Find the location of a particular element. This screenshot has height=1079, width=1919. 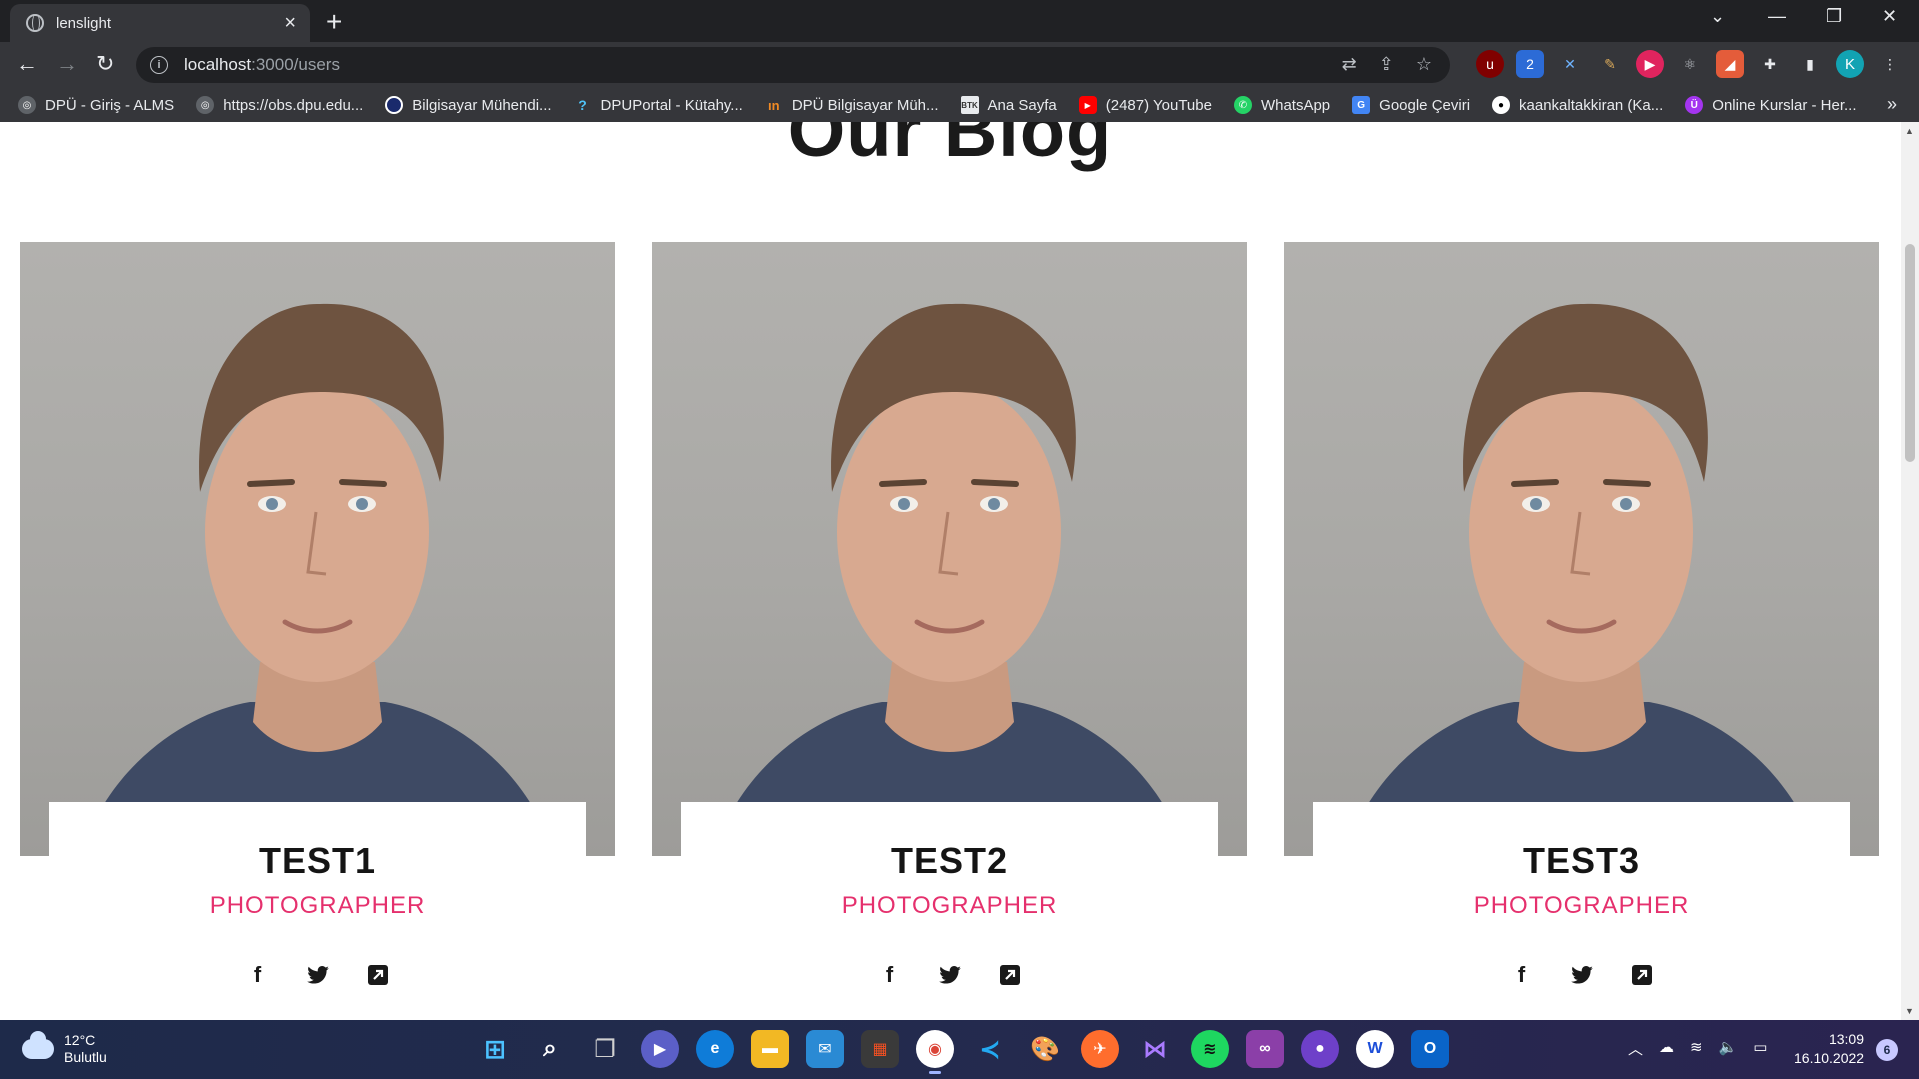

whatsapp-icon: ✆ is located at coordinates (1242, 105).